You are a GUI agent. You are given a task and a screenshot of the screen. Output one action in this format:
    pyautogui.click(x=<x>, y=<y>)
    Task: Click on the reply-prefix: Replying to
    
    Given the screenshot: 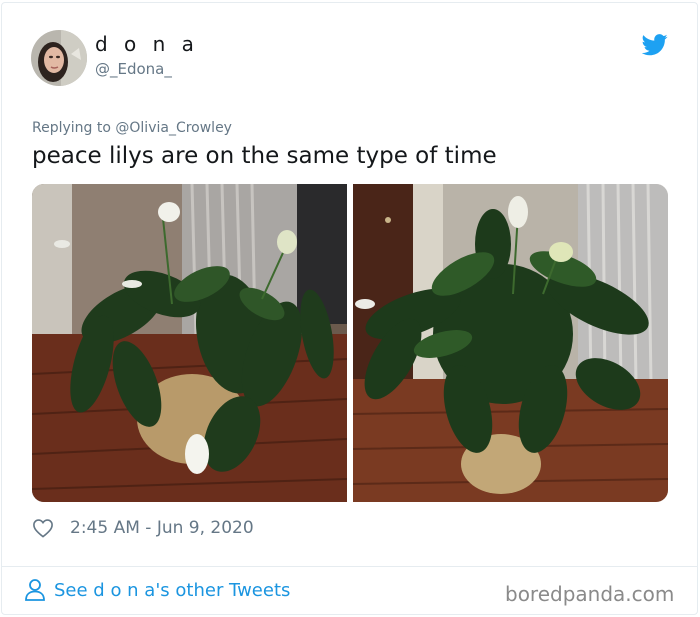 What is the action you would take?
    pyautogui.click(x=71, y=128)
    